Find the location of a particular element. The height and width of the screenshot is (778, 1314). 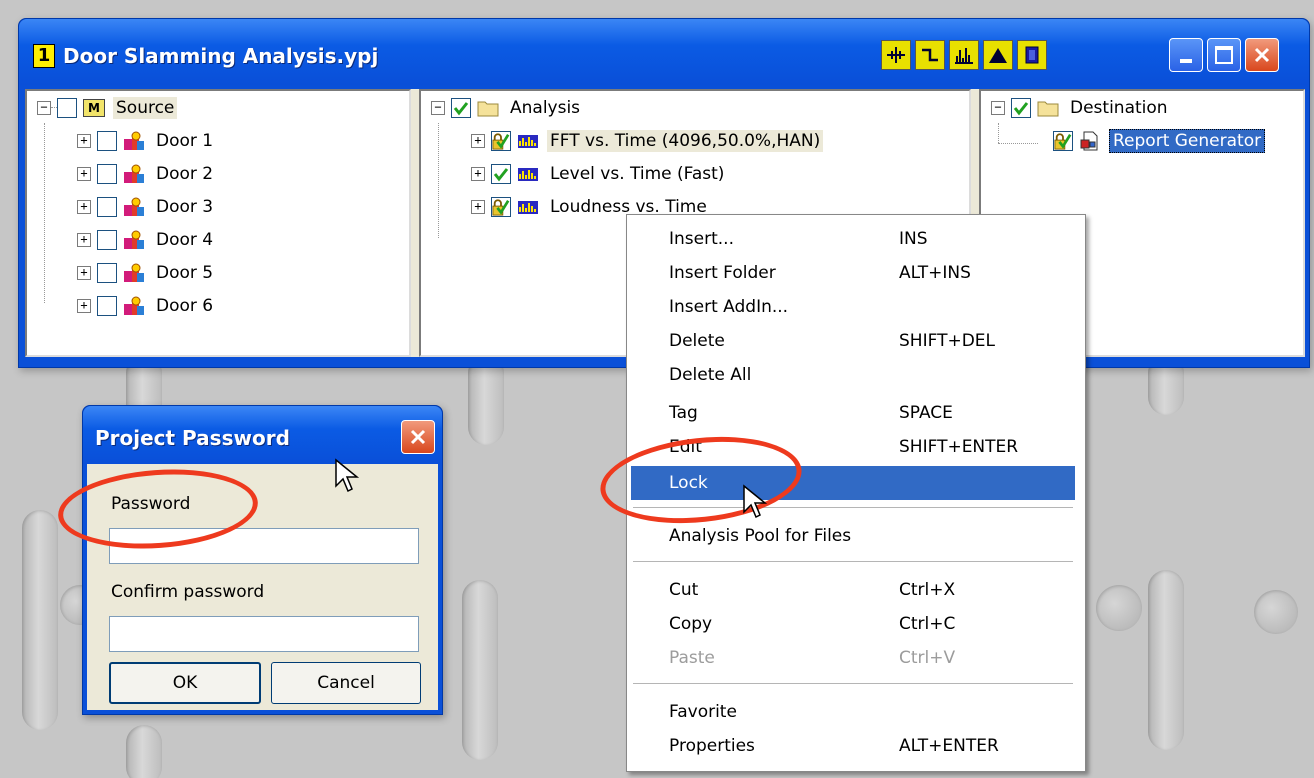

title-bar: 1 Door Slamming Analysis.ypj is located at coordinates (664, 52).